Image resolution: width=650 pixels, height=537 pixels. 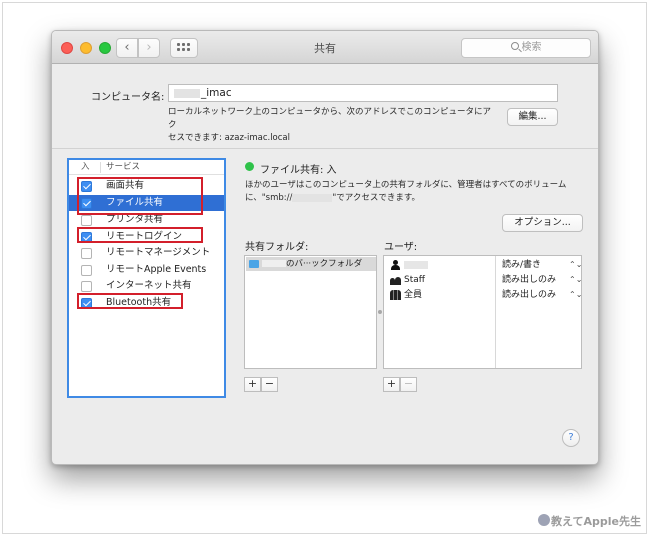 What do you see at coordinates (483, 280) in the screenshot?
I see `user-row: Staff 読み出しのみ ⌃⌄` at bounding box center [483, 280].